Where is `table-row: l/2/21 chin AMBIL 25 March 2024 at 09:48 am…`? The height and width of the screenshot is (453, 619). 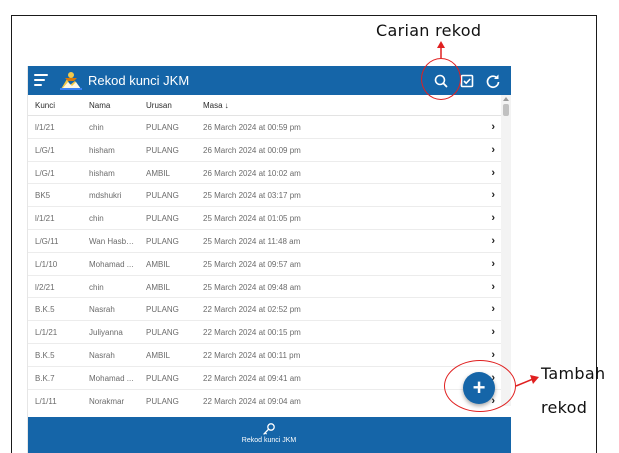
table-row: l/2/21 chin AMBIL 25 March 2024 at 09:48 am… is located at coordinates (264, 287).